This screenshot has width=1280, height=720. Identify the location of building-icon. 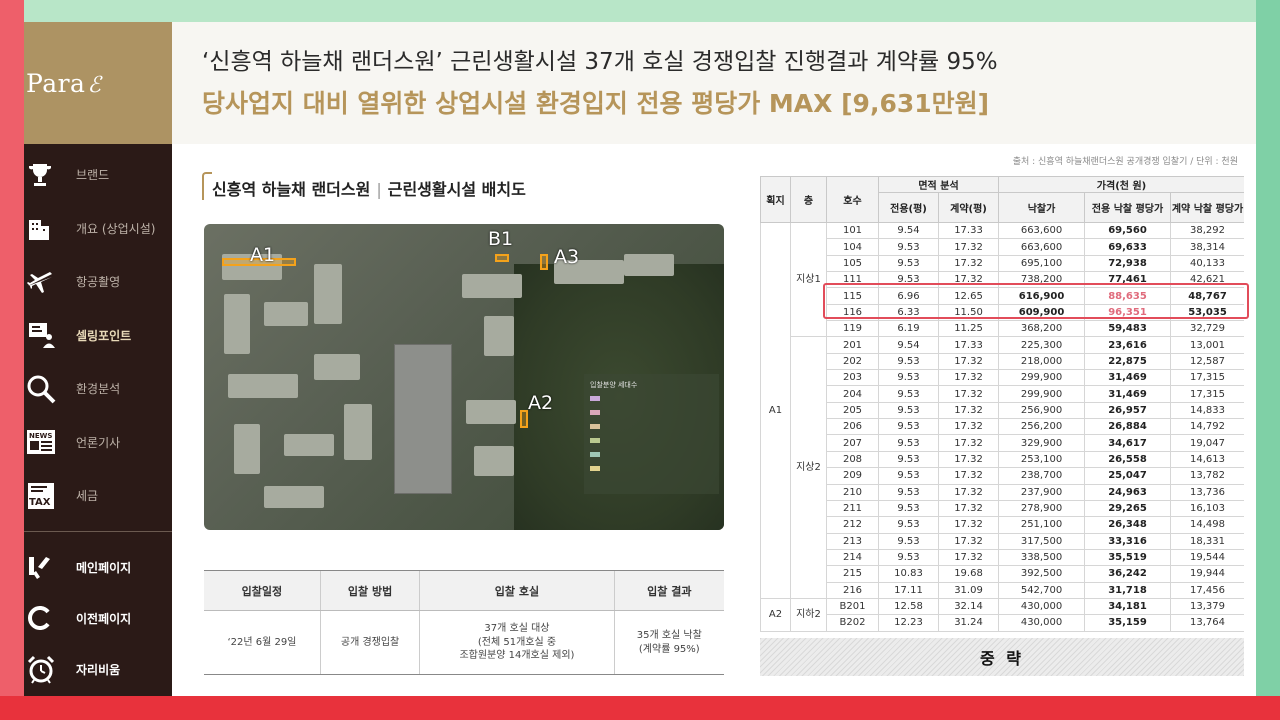
(50, 228).